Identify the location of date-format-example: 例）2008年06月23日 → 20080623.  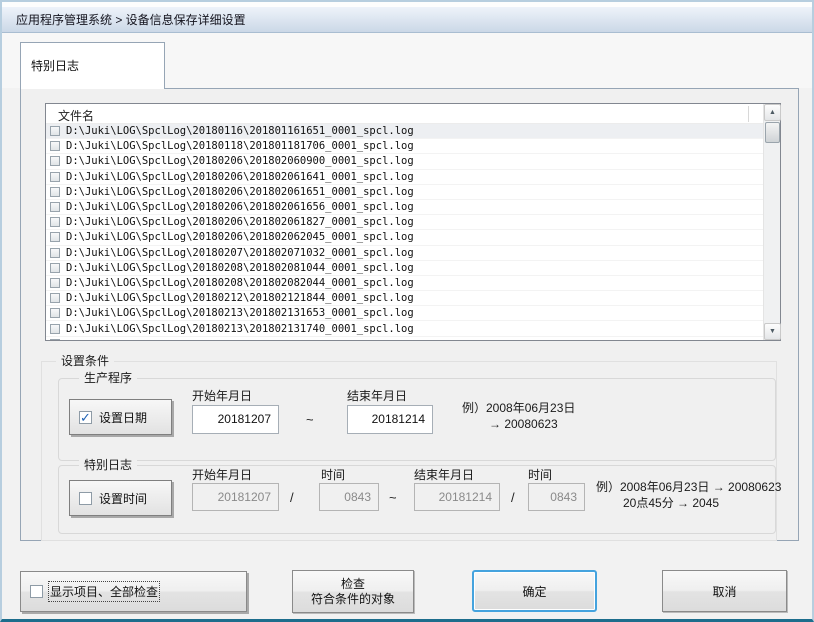
(519, 416).